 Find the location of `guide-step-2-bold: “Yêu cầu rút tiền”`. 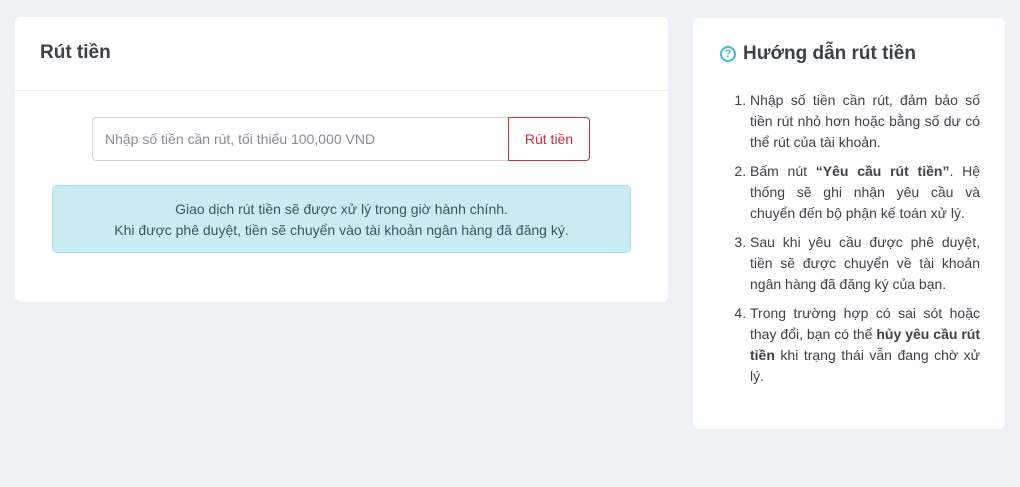

guide-step-2-bold: “Yêu cầu rút tiền” is located at coordinates (882, 171).